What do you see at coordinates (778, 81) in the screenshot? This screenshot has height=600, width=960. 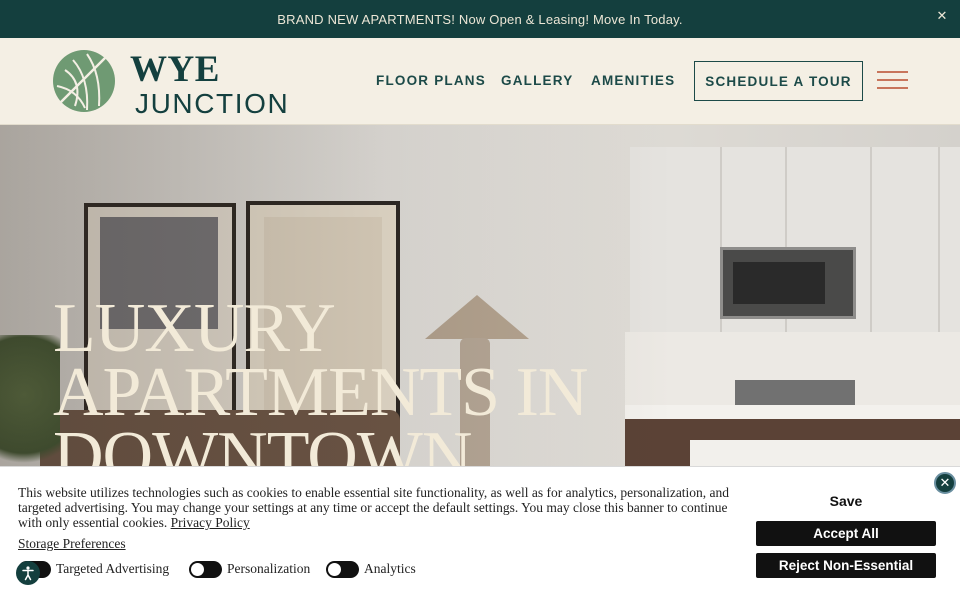 I see `schedule-tour-button: SCHEDULE A TOUR` at bounding box center [778, 81].